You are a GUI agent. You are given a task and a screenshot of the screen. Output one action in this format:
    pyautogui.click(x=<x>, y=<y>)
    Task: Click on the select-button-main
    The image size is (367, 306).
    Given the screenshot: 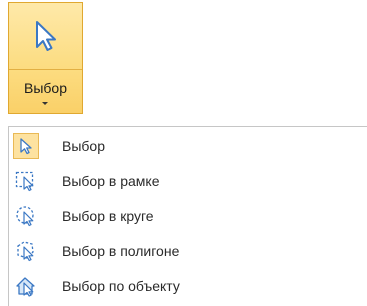 What is the action you would take?
    pyautogui.click(x=45, y=36)
    